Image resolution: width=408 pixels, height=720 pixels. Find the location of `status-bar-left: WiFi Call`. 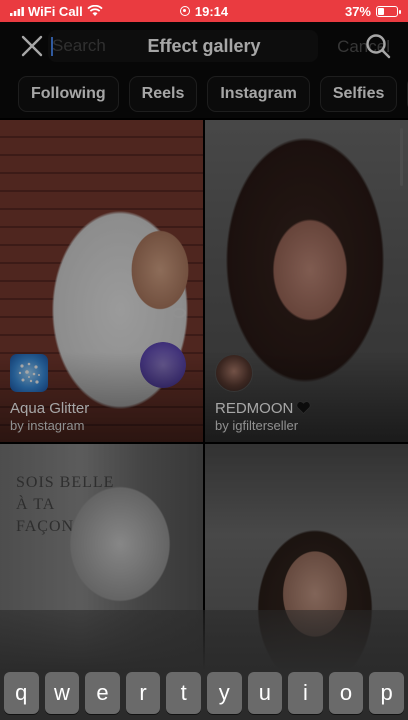

status-bar-left: WiFi Call is located at coordinates (80, 11).